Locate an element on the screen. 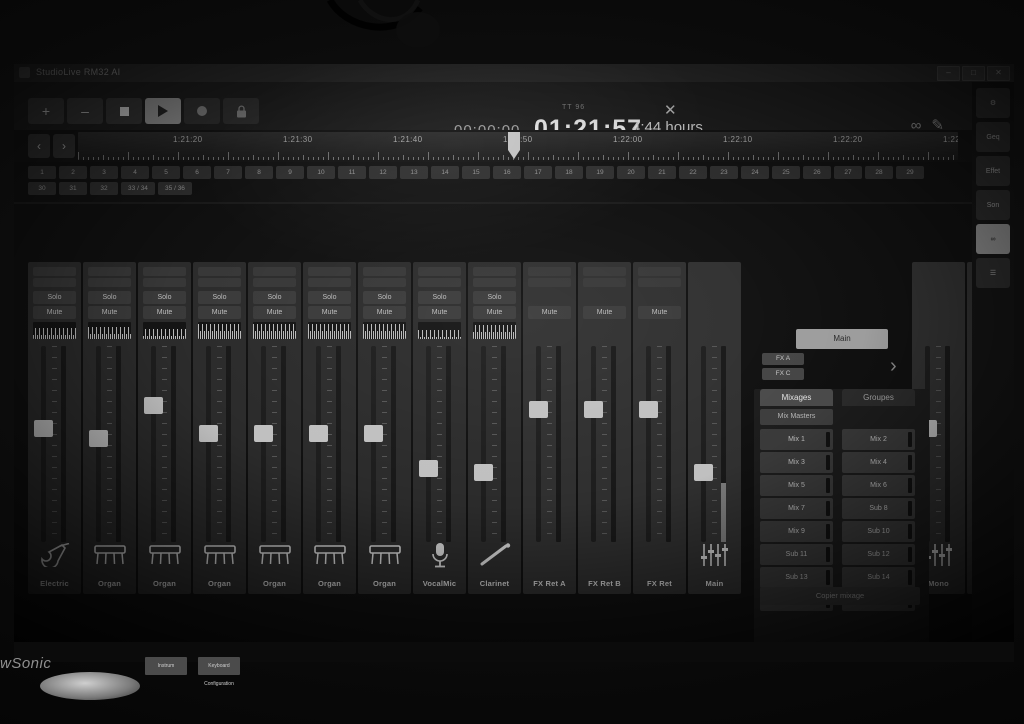 The image size is (1024, 724). playhead is located at coordinates (514, 146).